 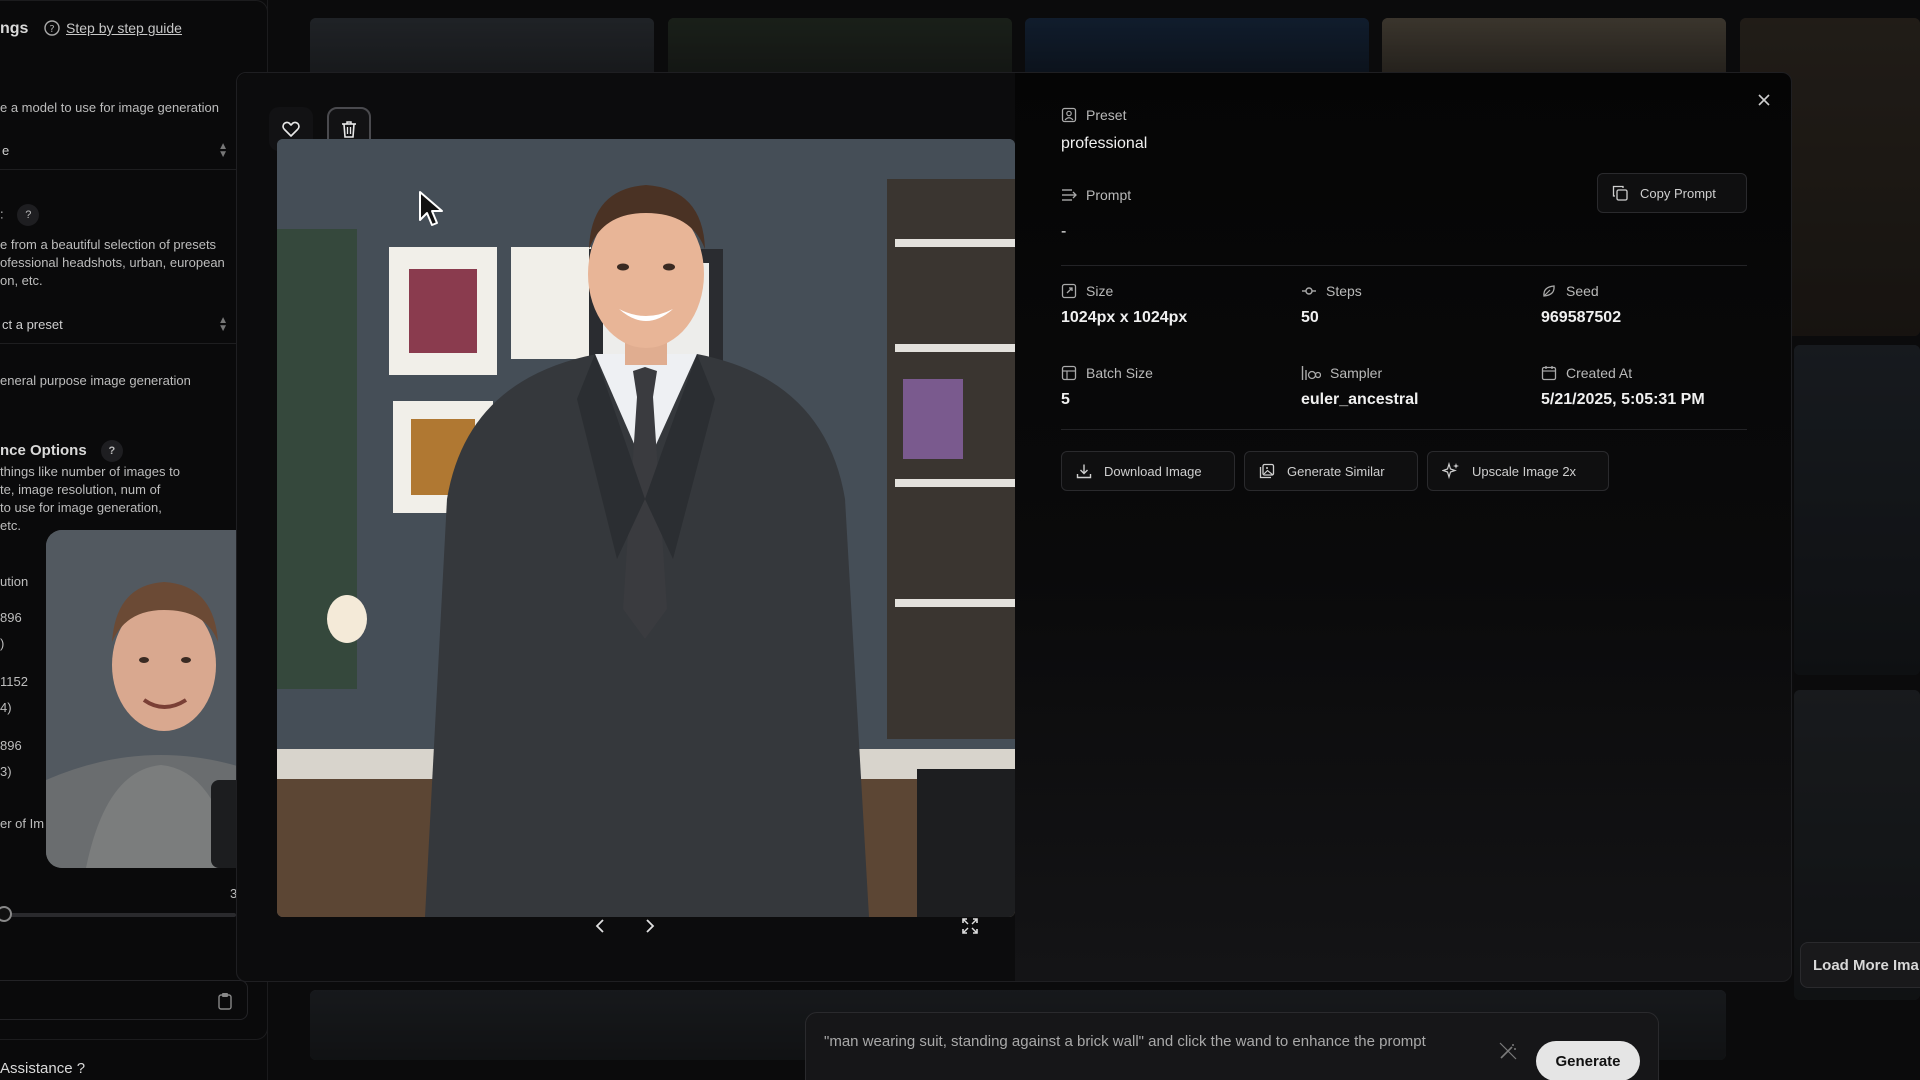 What do you see at coordinates (1549, 373) in the screenshot?
I see `calendar-icon` at bounding box center [1549, 373].